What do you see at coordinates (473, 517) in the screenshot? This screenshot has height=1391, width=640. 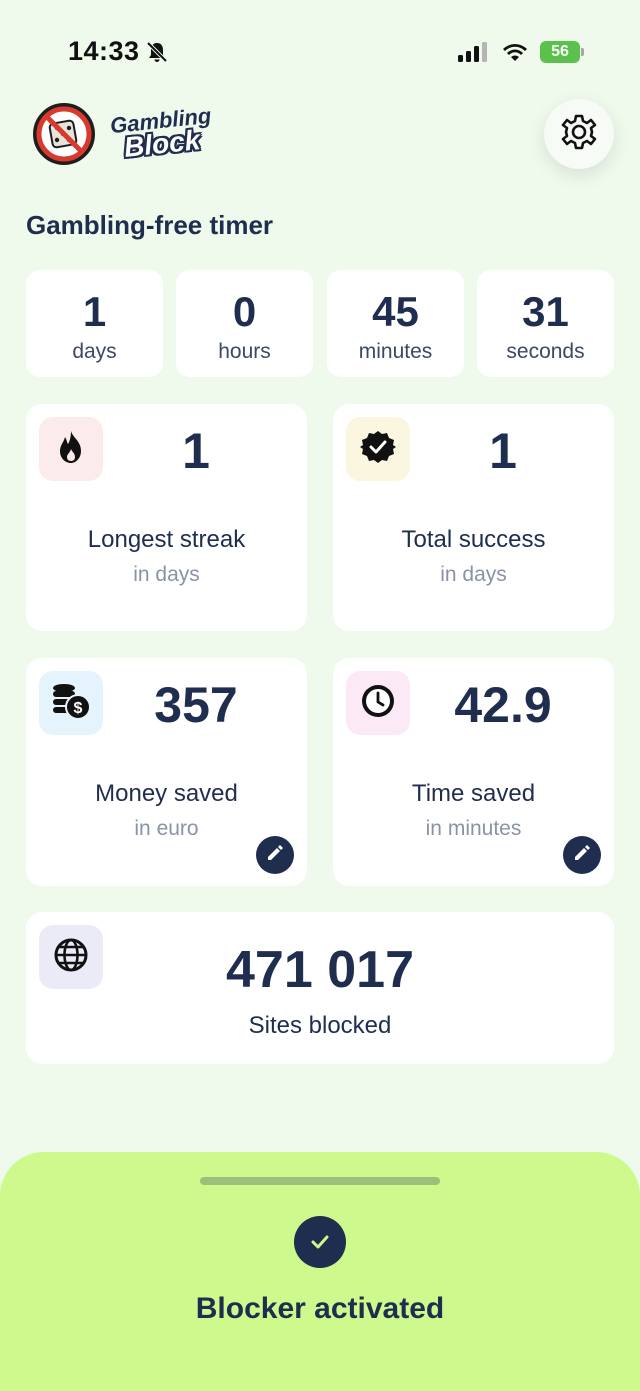 I see `total-success-card: 1 Total success in days` at bounding box center [473, 517].